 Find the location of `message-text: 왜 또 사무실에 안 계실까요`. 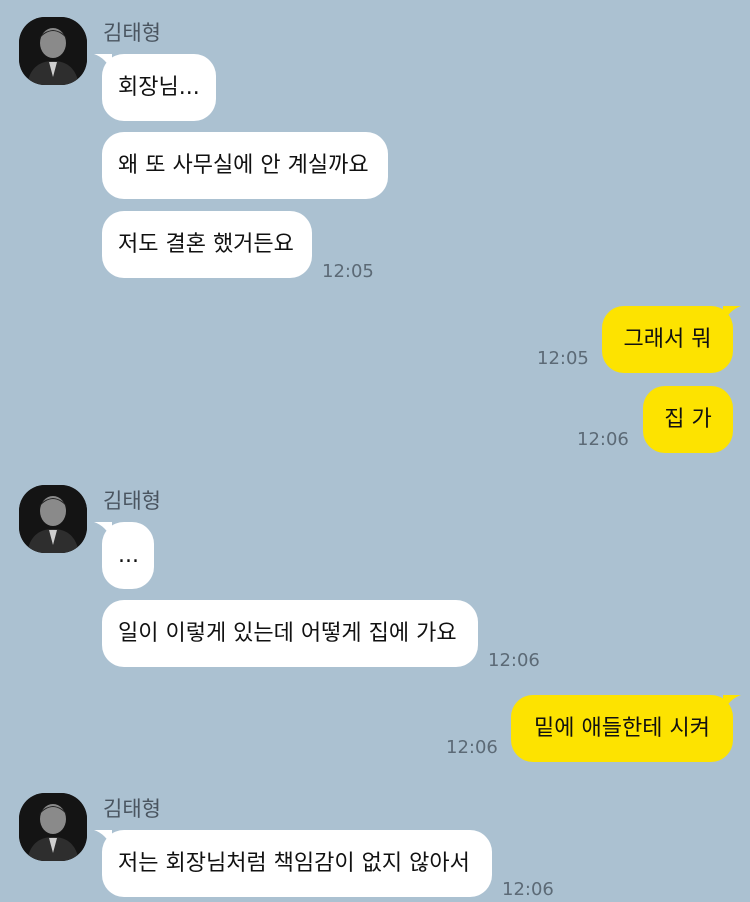

message-text: 왜 또 사무실에 안 계실까요 is located at coordinates (243, 165).